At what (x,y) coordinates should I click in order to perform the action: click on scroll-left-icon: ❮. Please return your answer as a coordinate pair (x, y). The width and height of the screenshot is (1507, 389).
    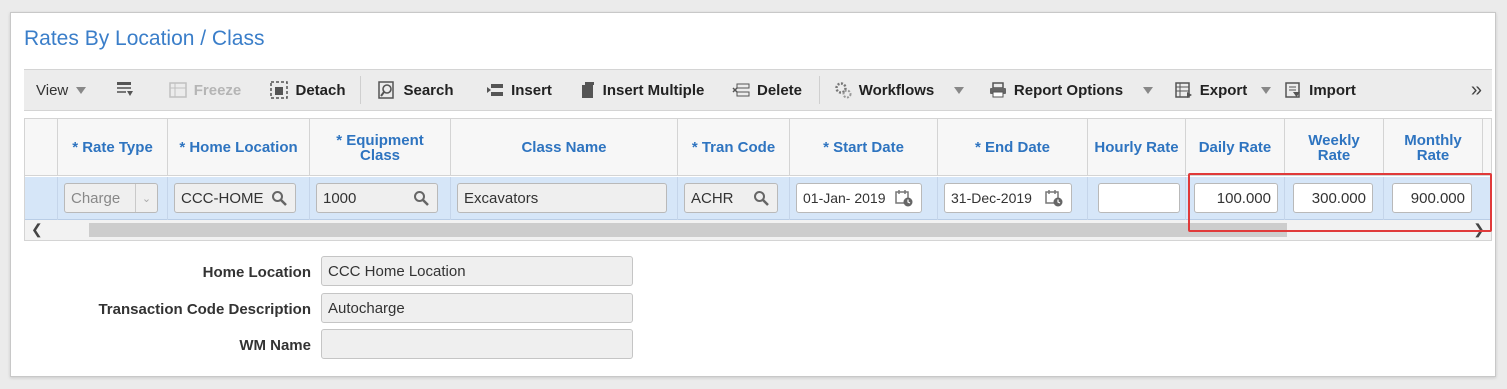
    Looking at the image, I should click on (37, 229).